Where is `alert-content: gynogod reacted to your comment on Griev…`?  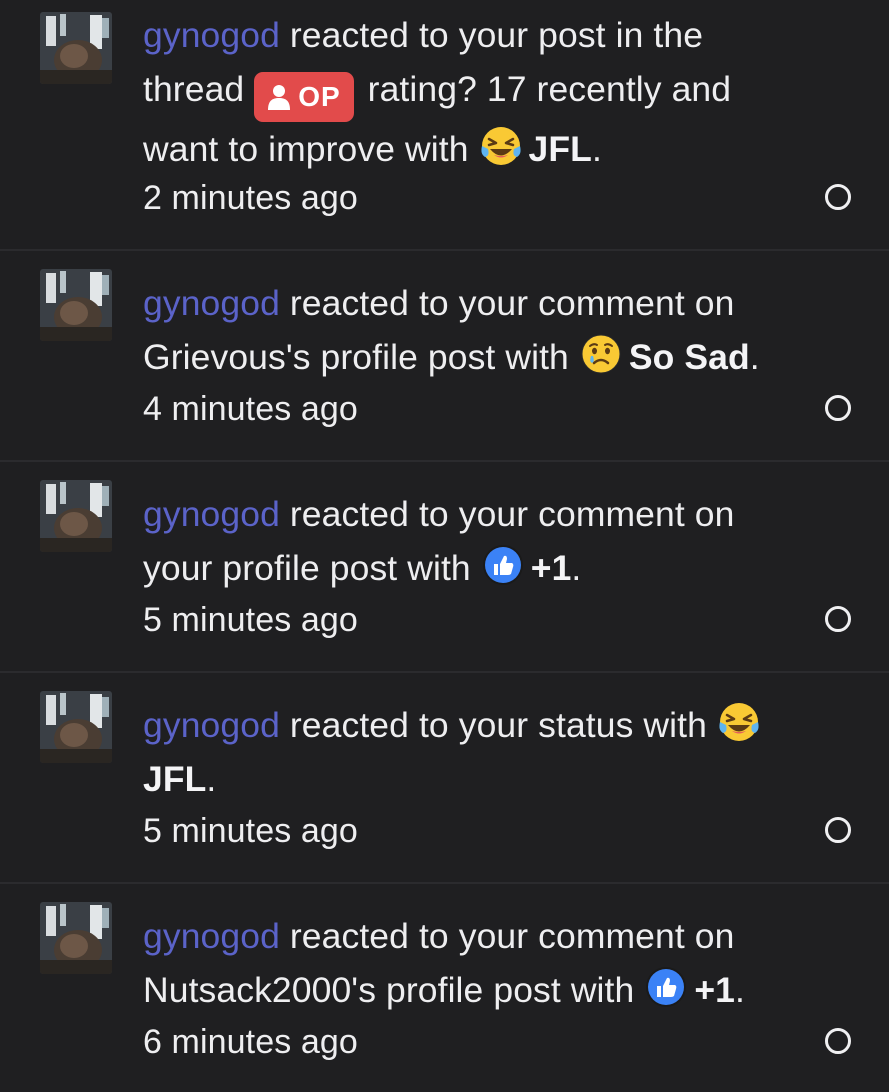
alert-content: gynogod reacted to your comment on Griev… is located at coordinates (476, 355).